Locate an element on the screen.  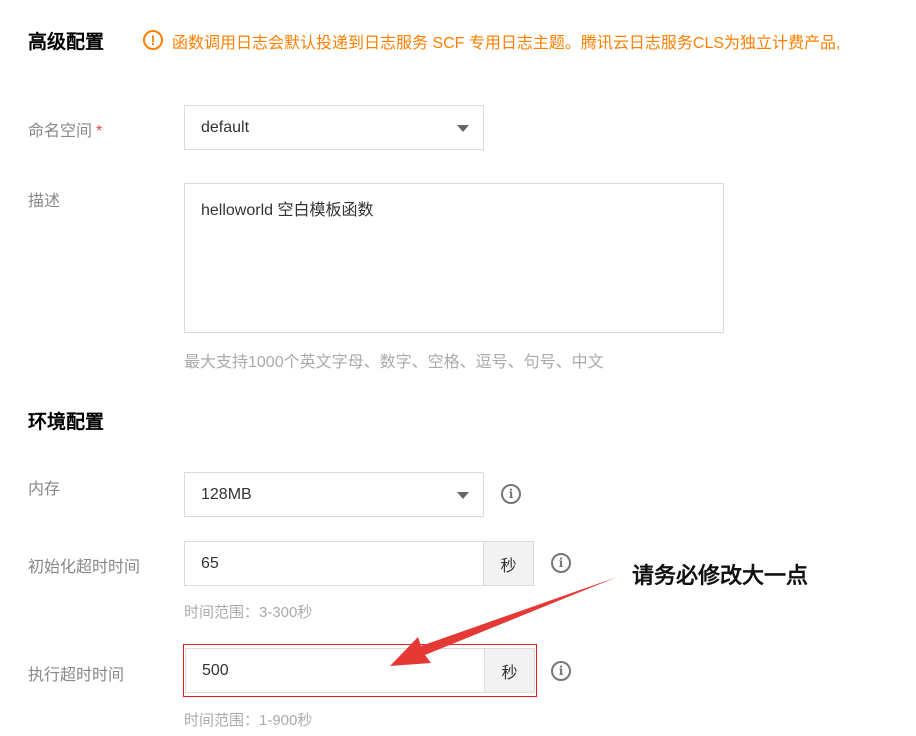
annotation-arrow-icon is located at coordinates (503, 621).